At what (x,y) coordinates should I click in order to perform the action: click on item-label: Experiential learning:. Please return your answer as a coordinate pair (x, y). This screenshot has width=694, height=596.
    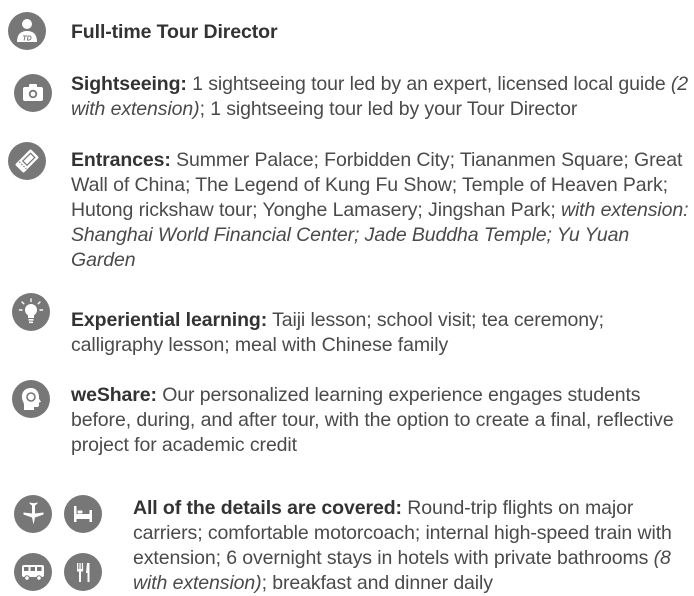
    Looking at the image, I should click on (169, 320).